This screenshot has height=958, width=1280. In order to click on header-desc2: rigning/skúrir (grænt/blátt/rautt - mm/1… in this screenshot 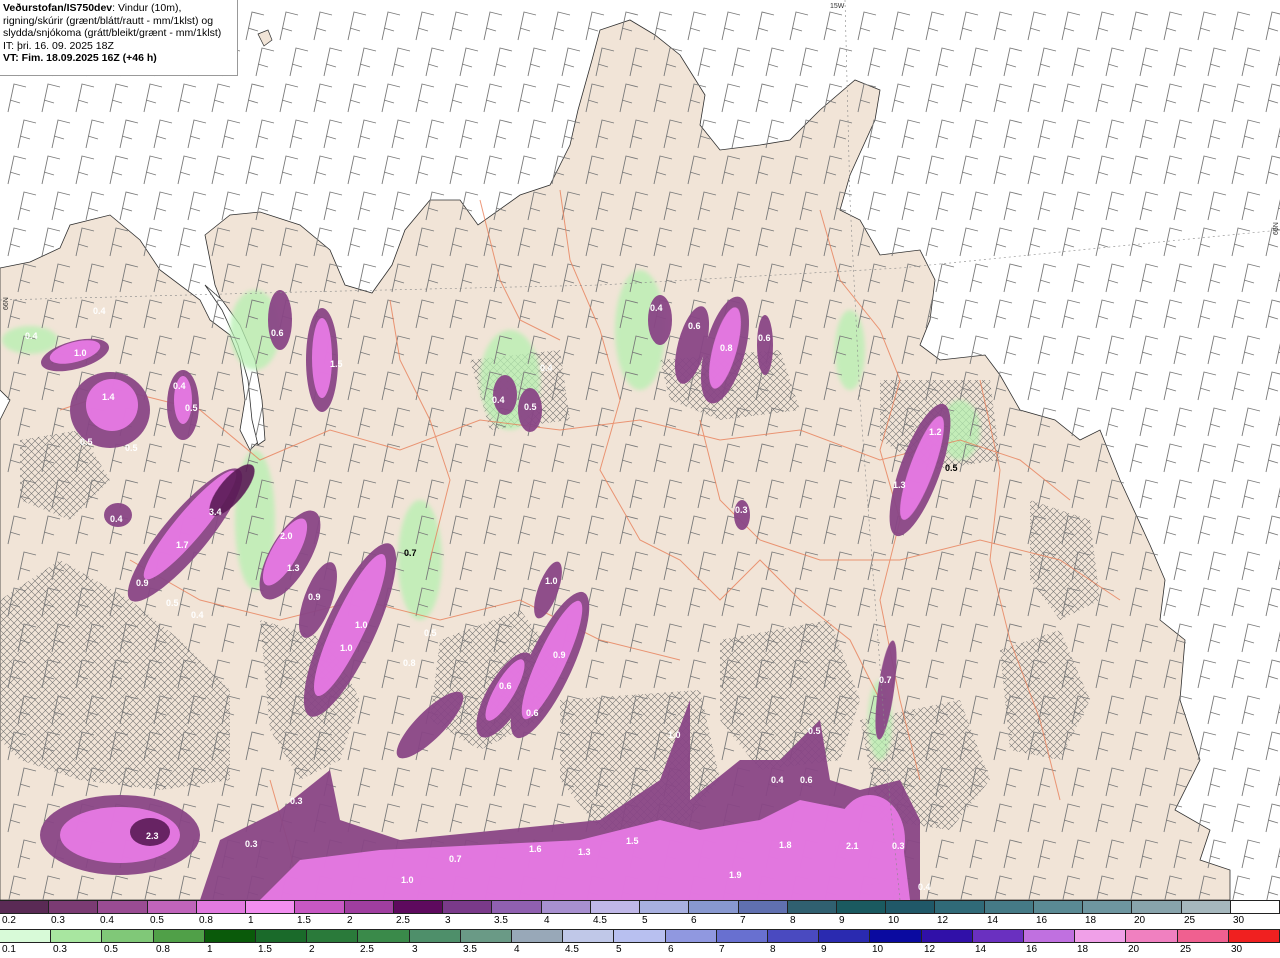, I will do `click(108, 20)`.